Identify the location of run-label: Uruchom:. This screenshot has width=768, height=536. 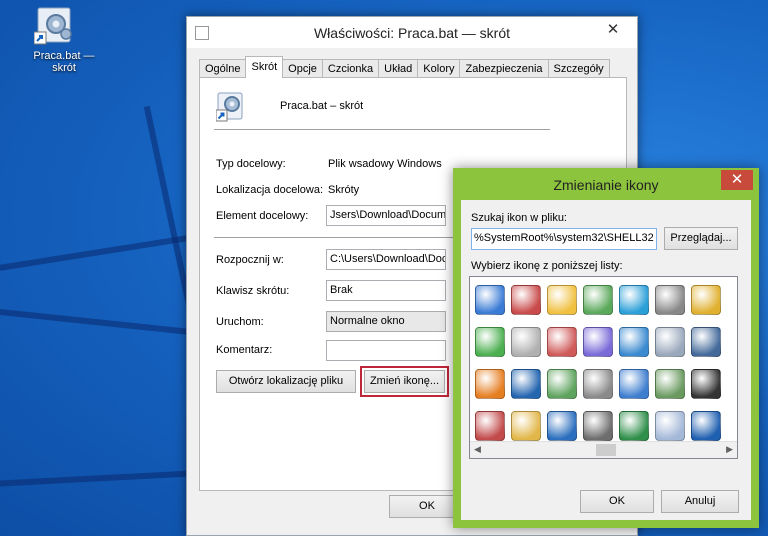
(240, 322).